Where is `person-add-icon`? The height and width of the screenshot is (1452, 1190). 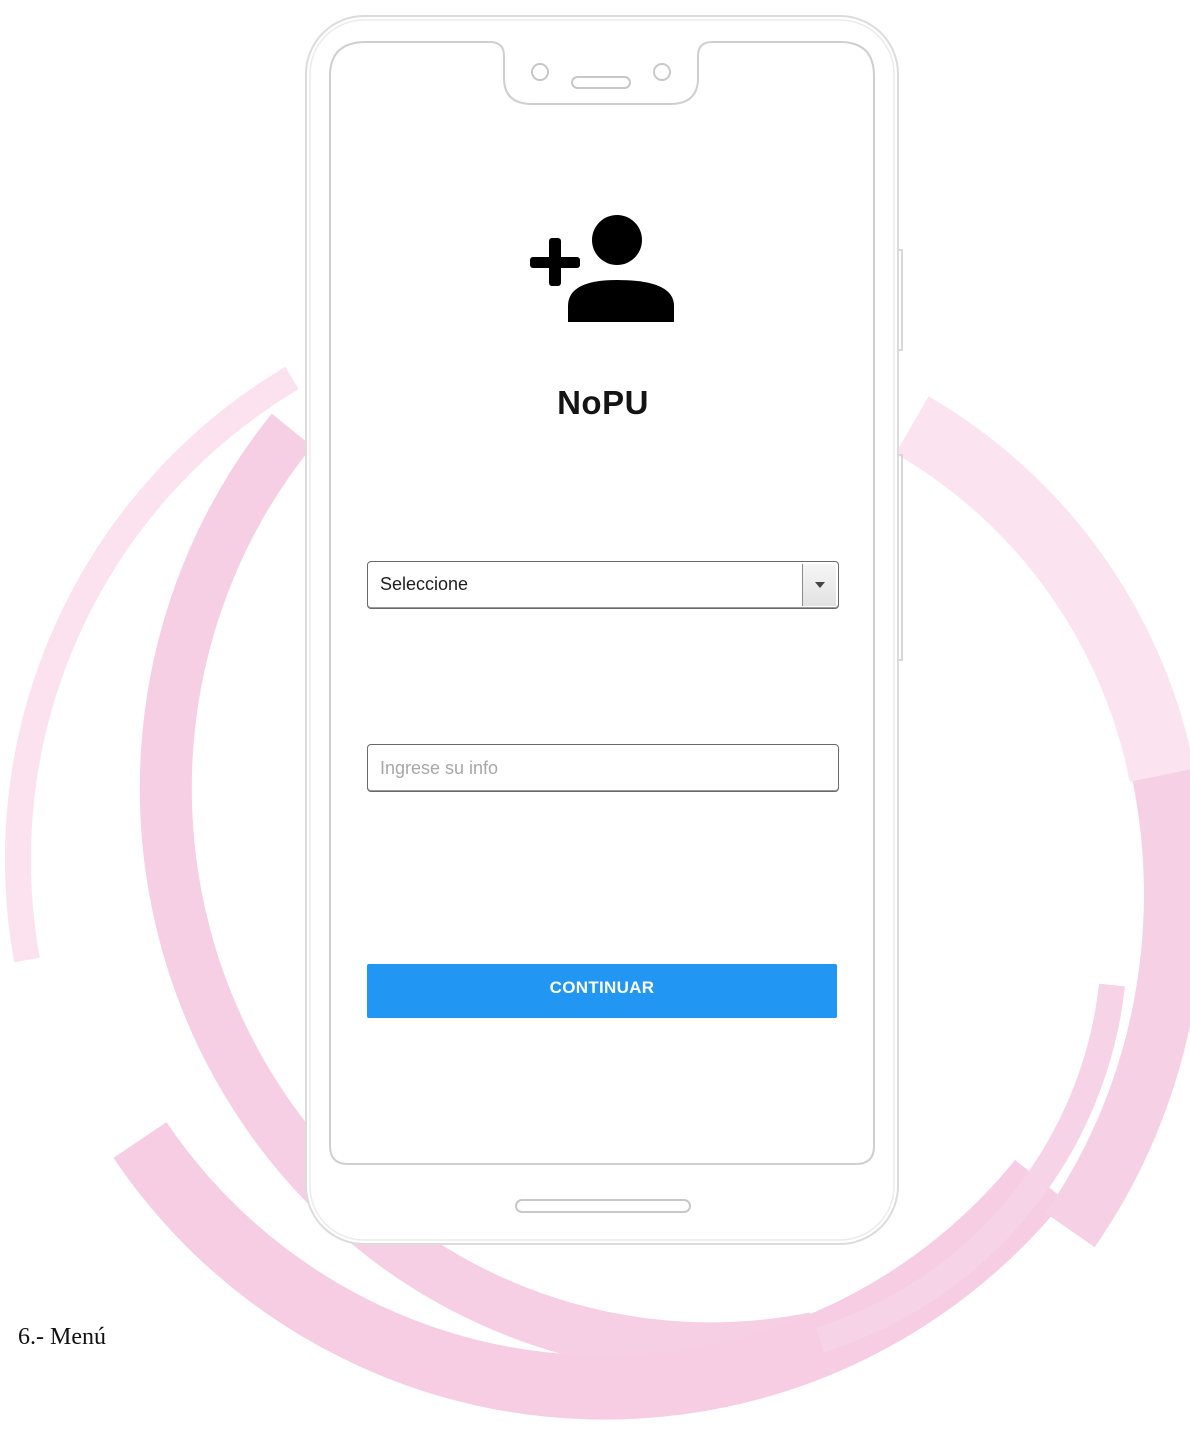
person-add-icon is located at coordinates (602, 268).